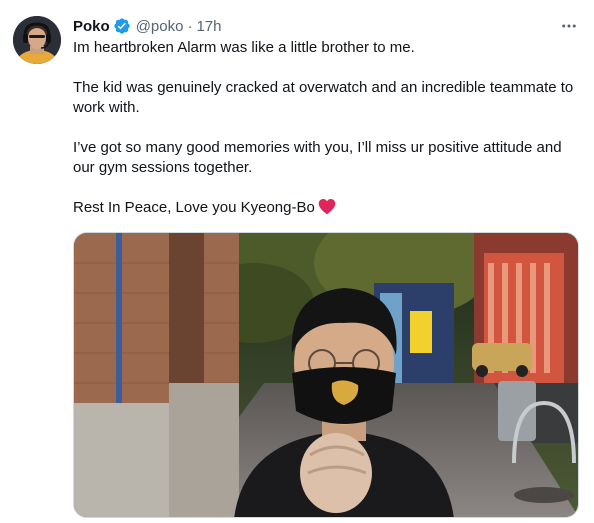  I want to click on red-heart-emoji, so click(327, 206).